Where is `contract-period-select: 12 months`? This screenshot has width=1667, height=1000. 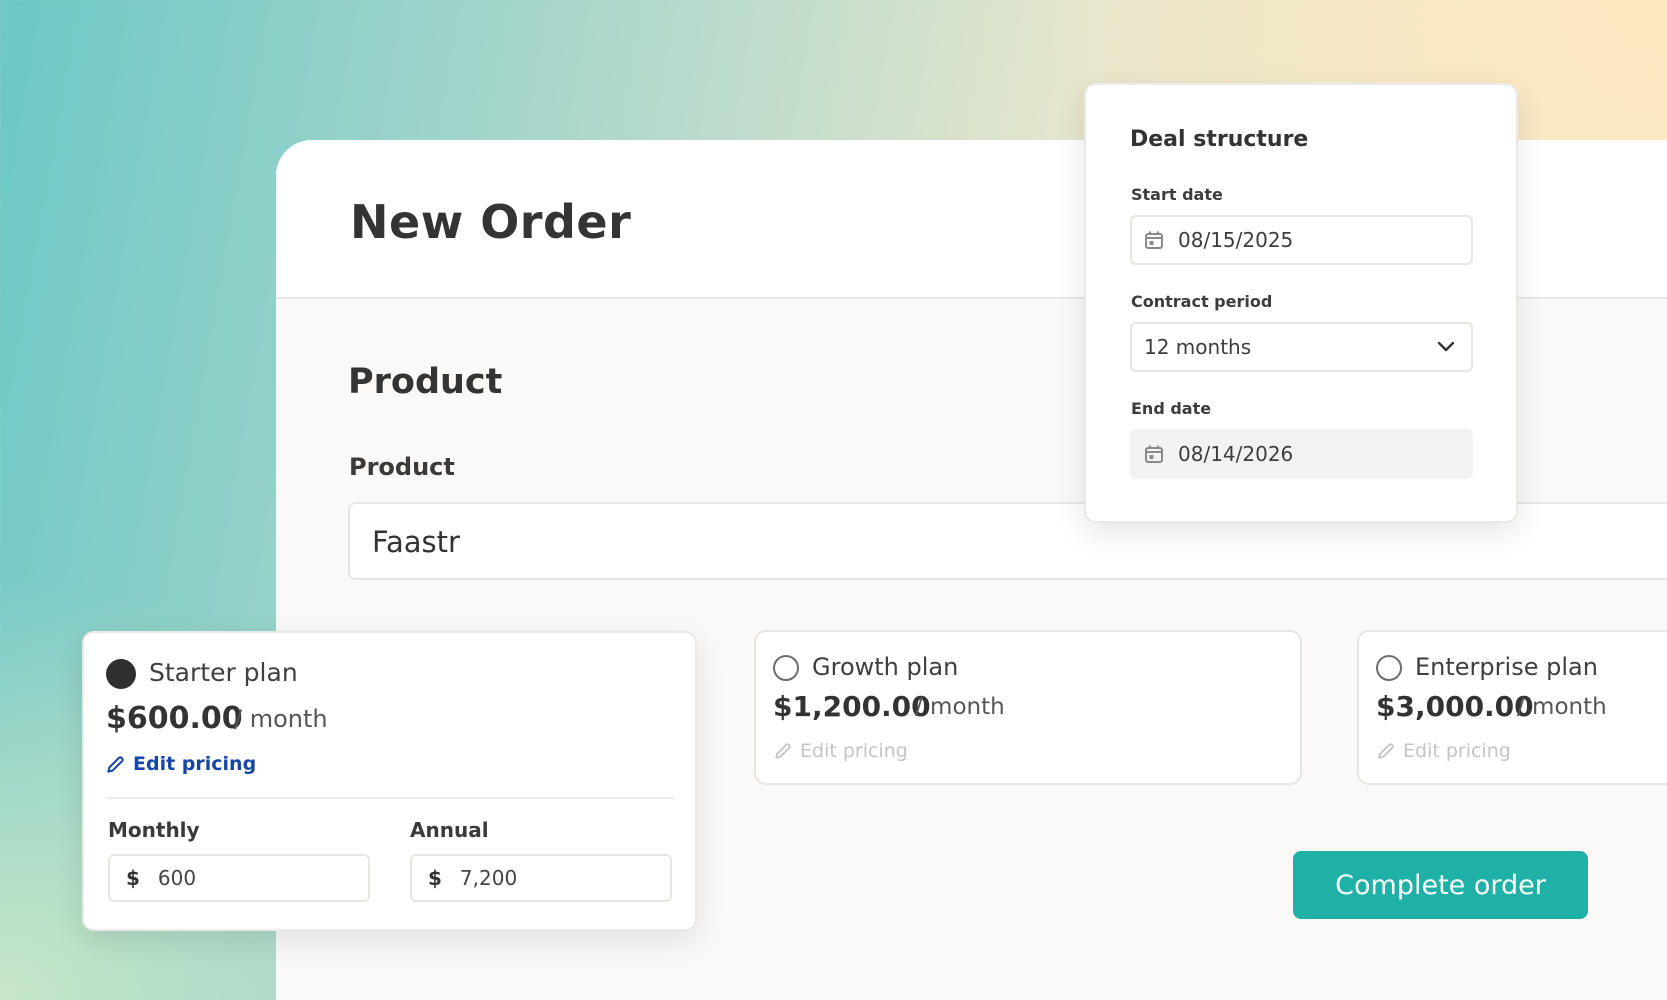
contract-period-select: 12 months is located at coordinates (1301, 347).